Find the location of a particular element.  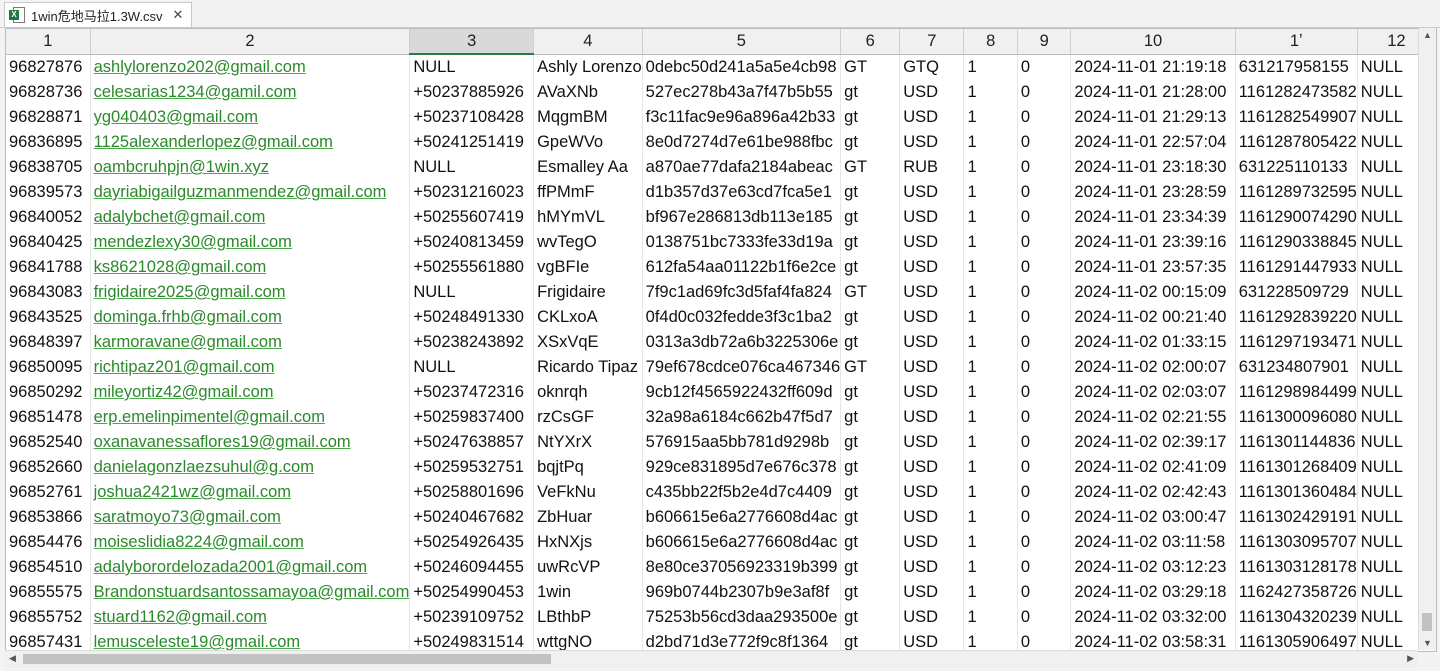

table-cell: 96840425 is located at coordinates (48, 242).